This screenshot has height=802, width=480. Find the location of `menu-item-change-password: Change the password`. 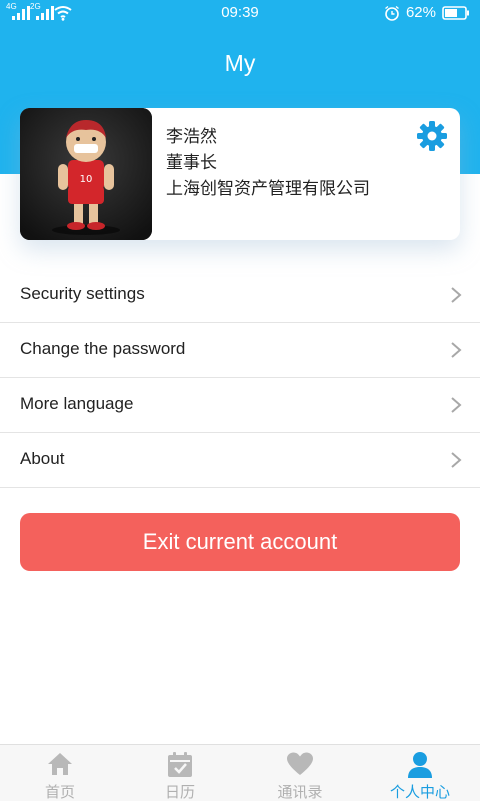

menu-item-change-password: Change the password is located at coordinates (240, 350).